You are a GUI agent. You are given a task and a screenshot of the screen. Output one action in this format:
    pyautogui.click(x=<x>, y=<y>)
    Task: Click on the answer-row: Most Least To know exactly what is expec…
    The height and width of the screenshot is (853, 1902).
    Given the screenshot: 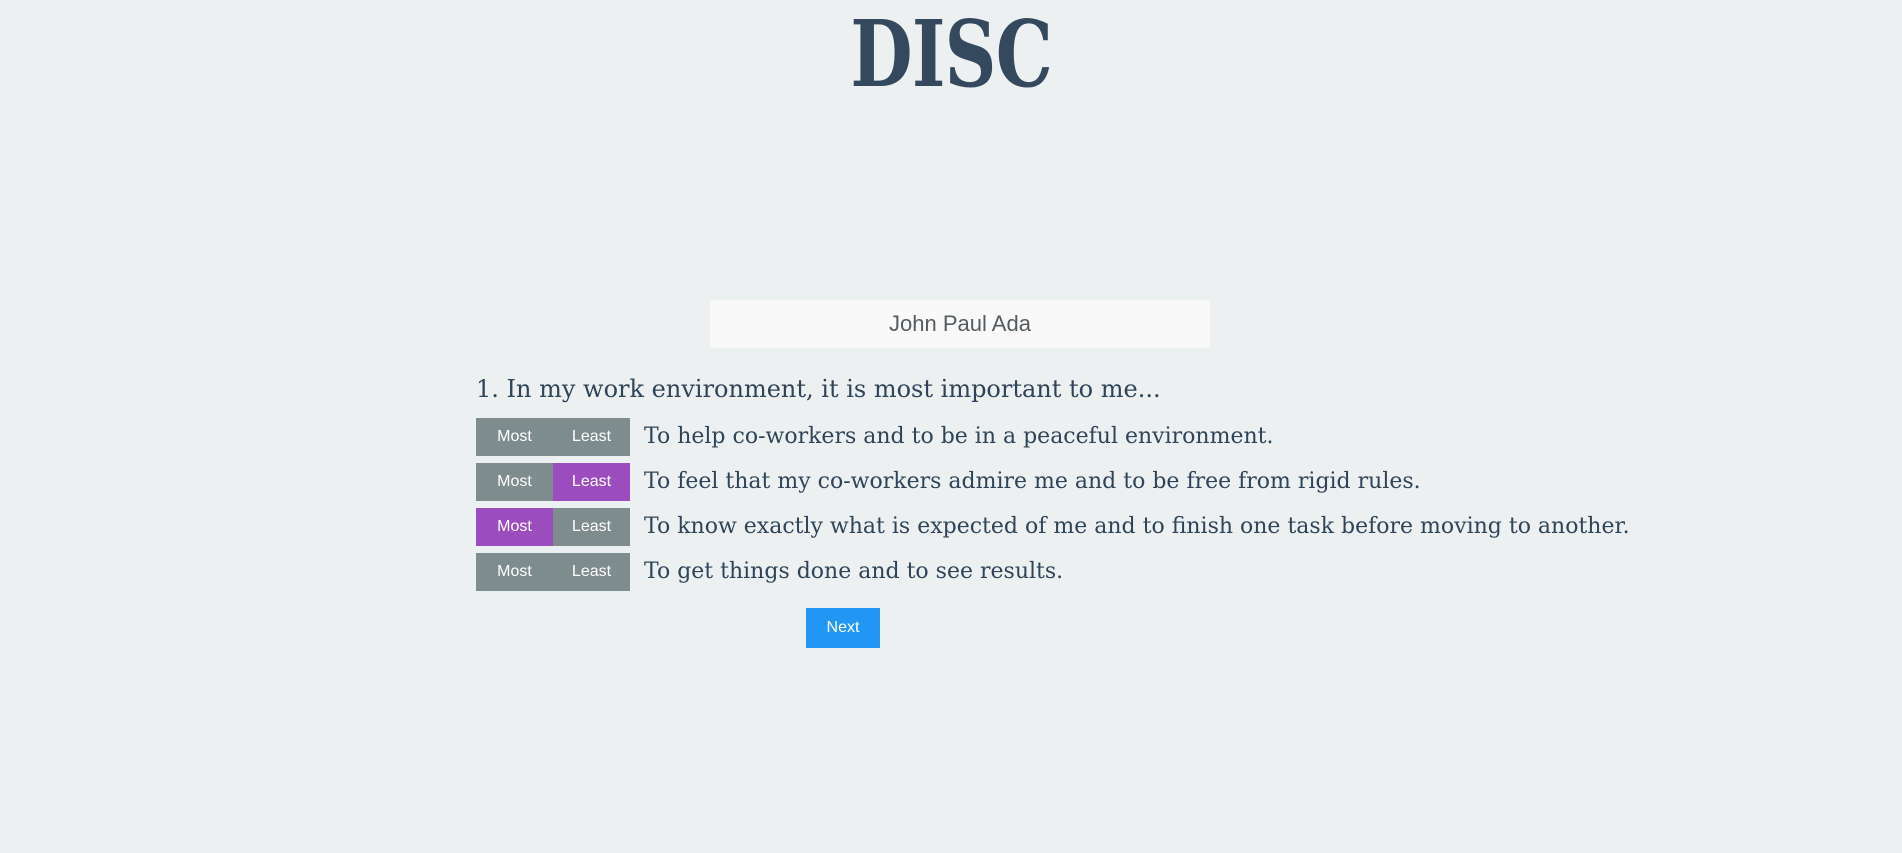 What is the action you would take?
    pyautogui.click(x=1189, y=526)
    